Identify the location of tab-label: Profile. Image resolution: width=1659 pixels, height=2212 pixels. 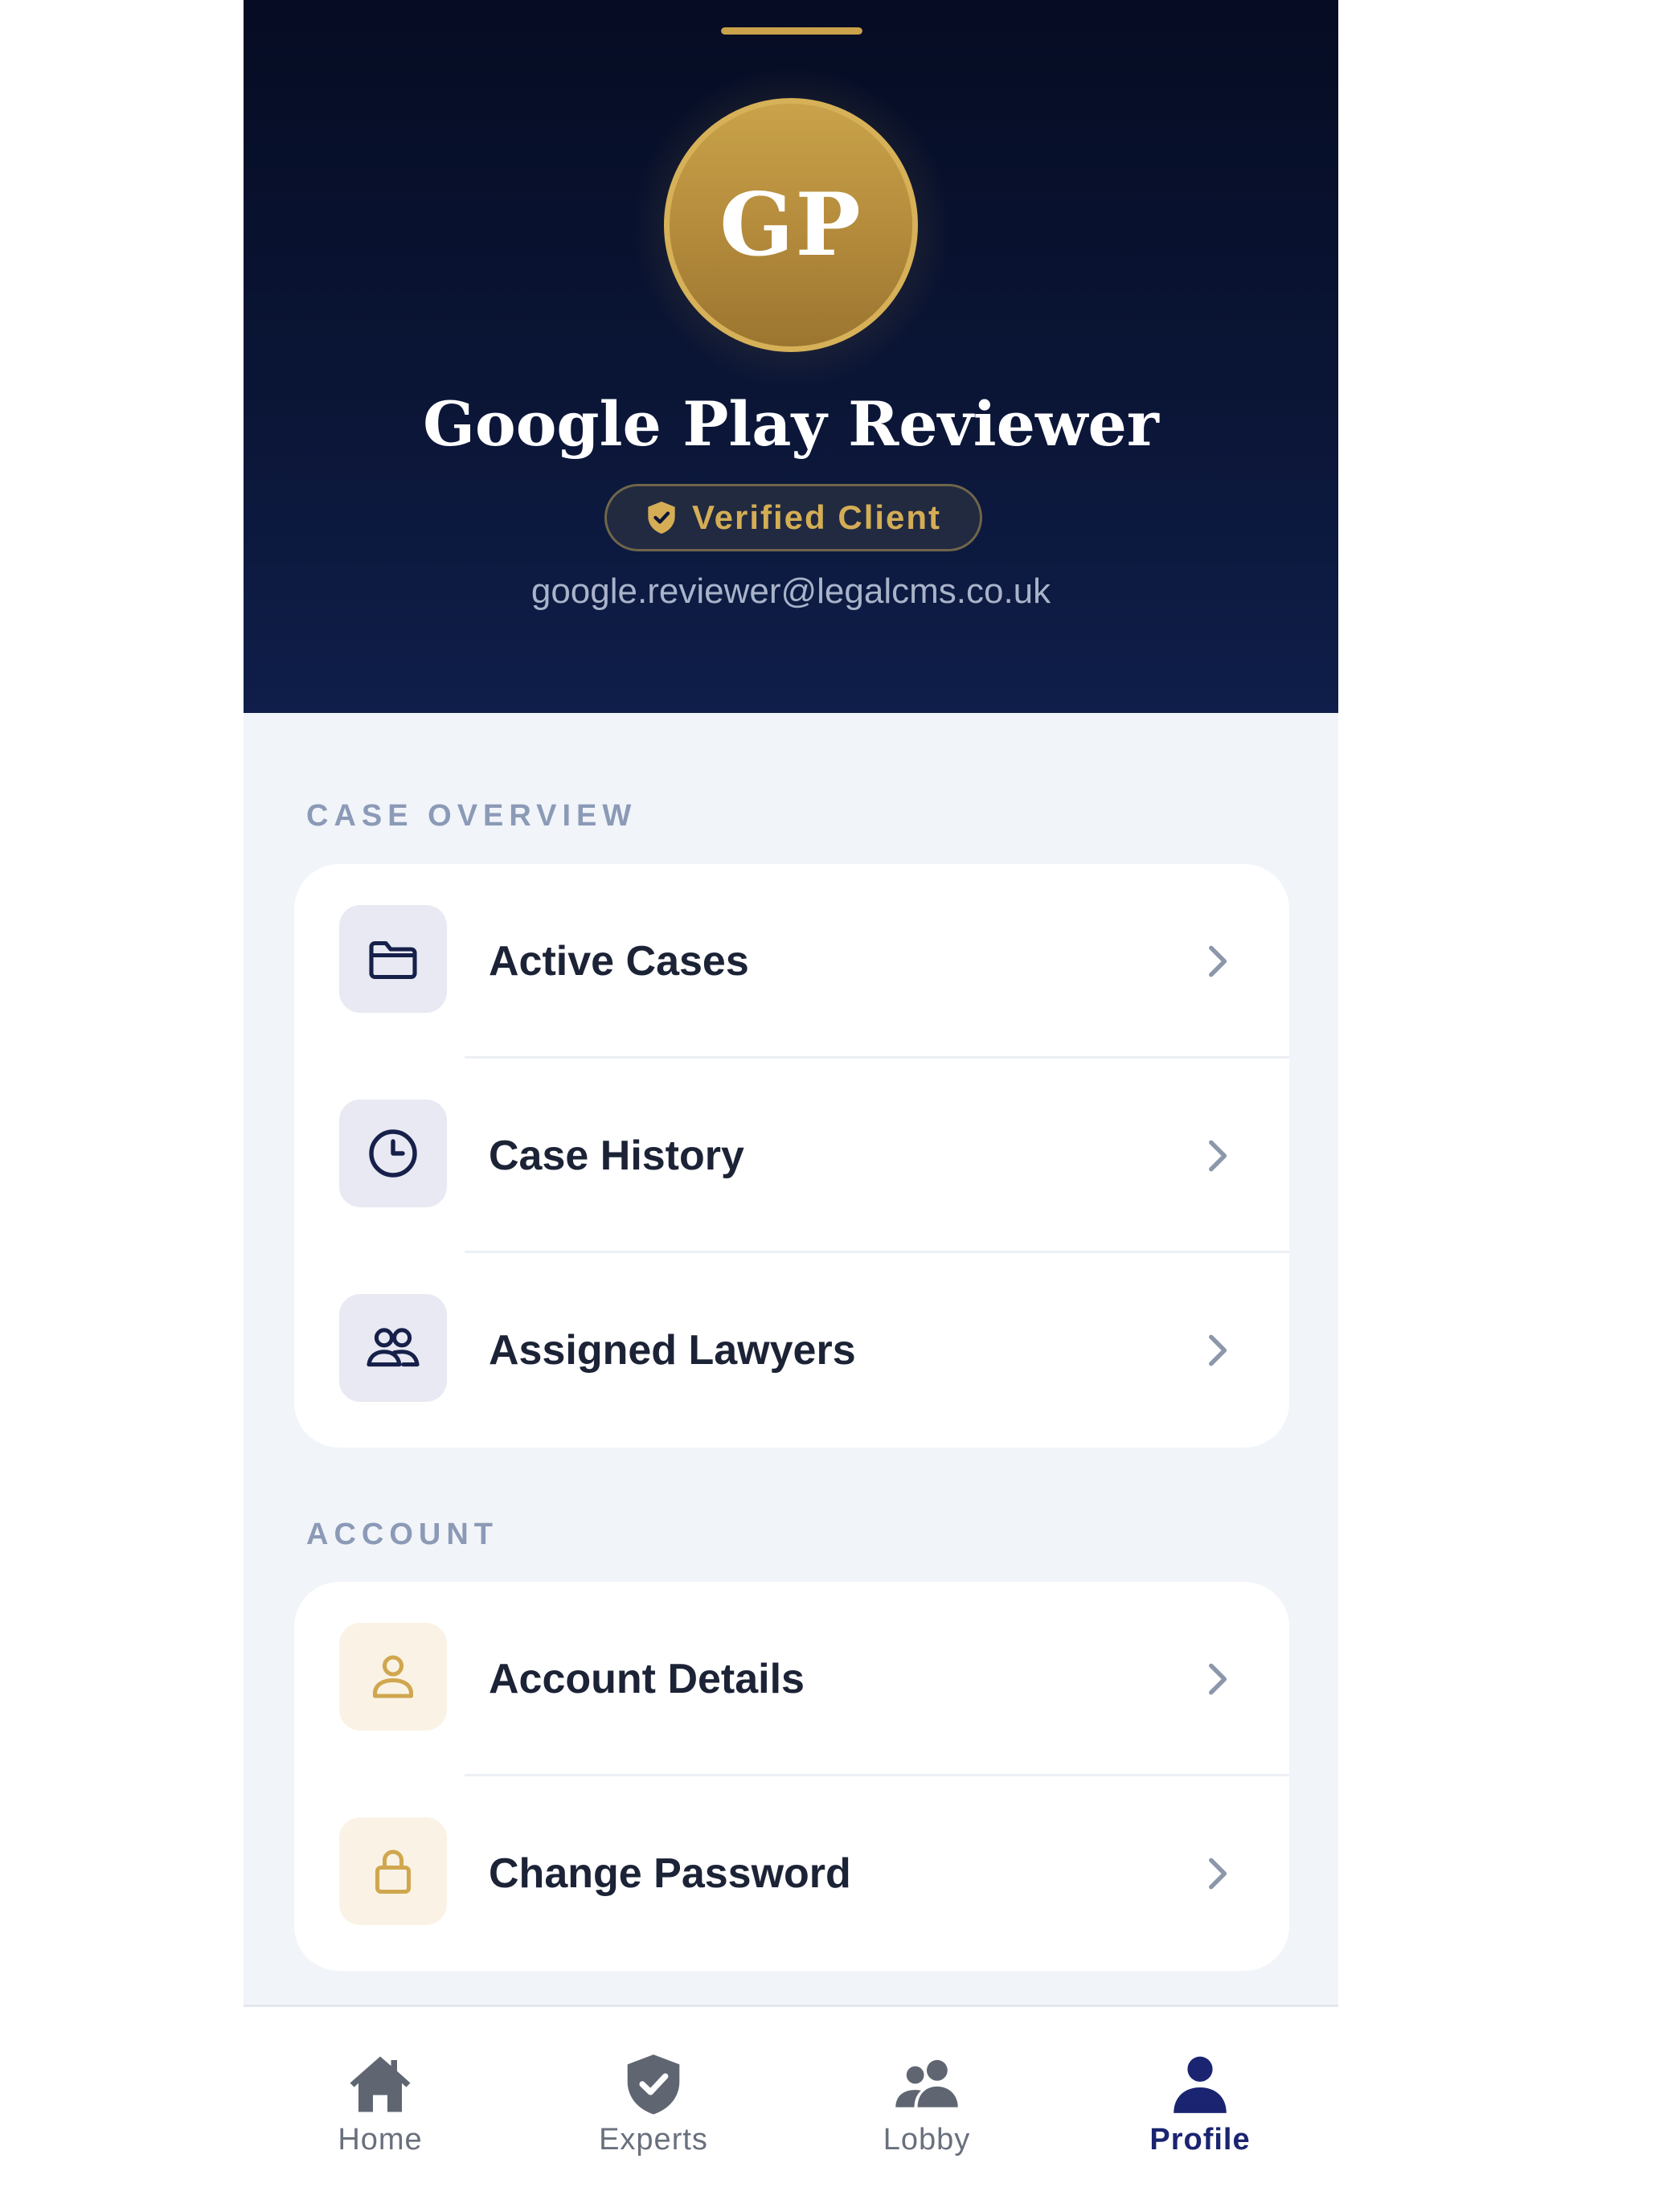
(1200, 2140).